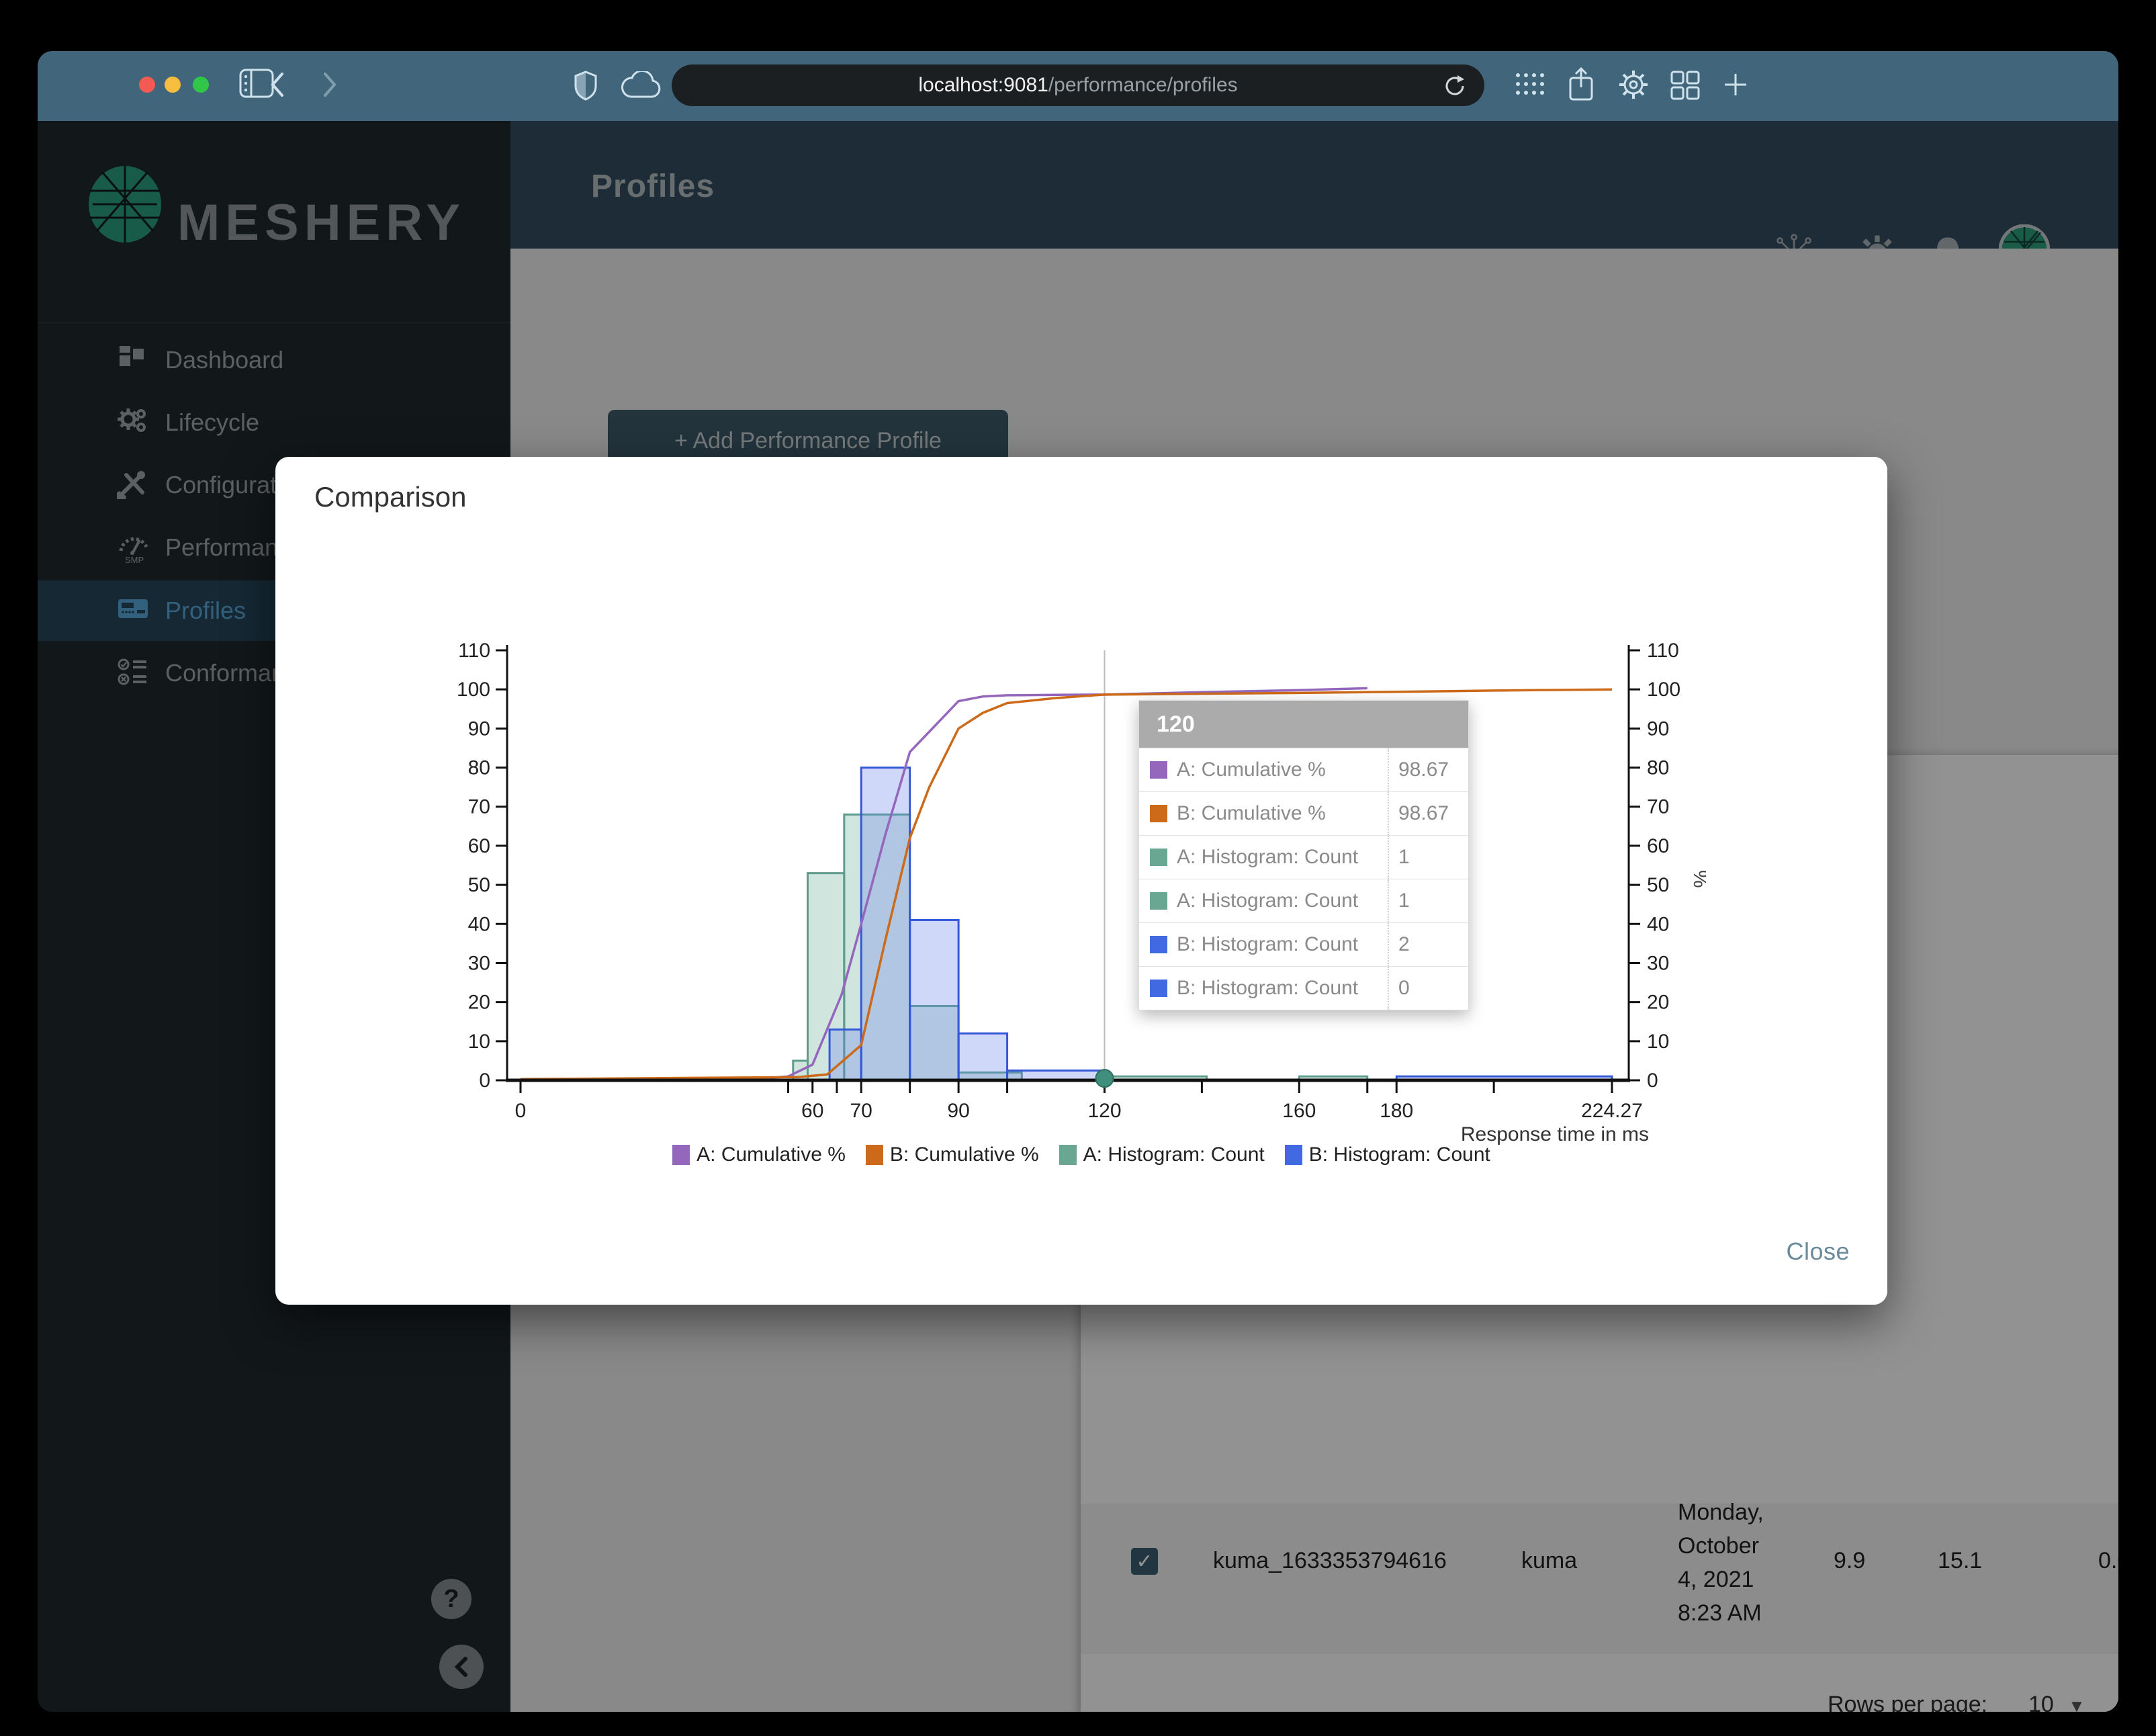  I want to click on legend-label: A: Histogram: Count, so click(1174, 1154).